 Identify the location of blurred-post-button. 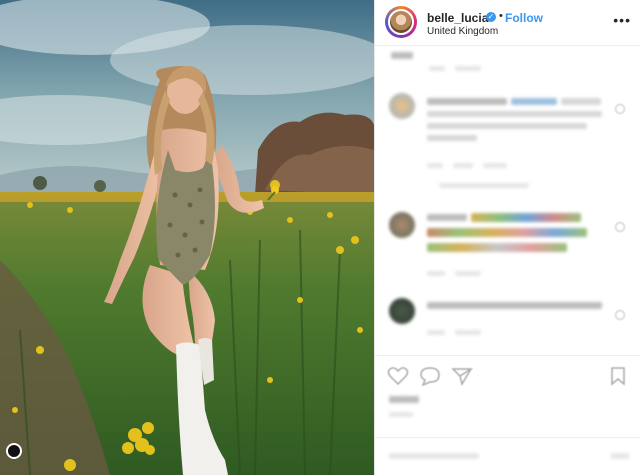
(620, 456).